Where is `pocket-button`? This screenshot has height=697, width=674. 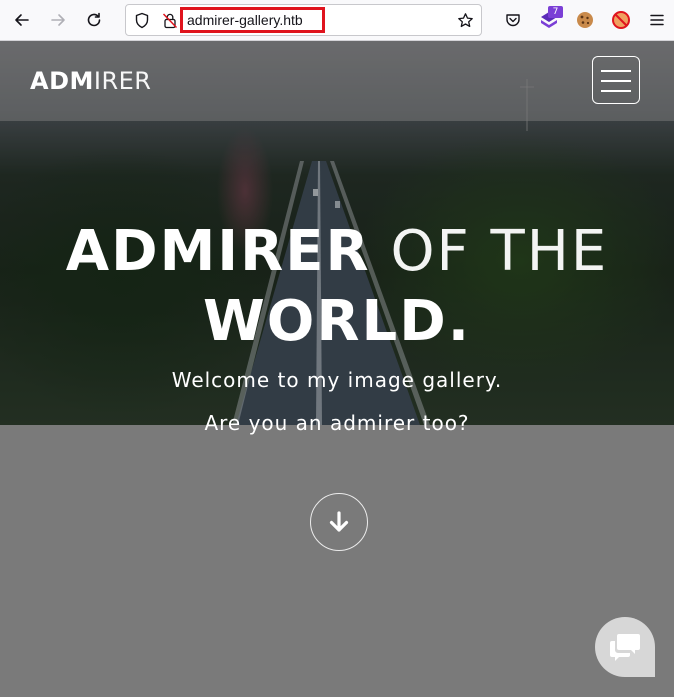 pocket-button is located at coordinates (513, 20).